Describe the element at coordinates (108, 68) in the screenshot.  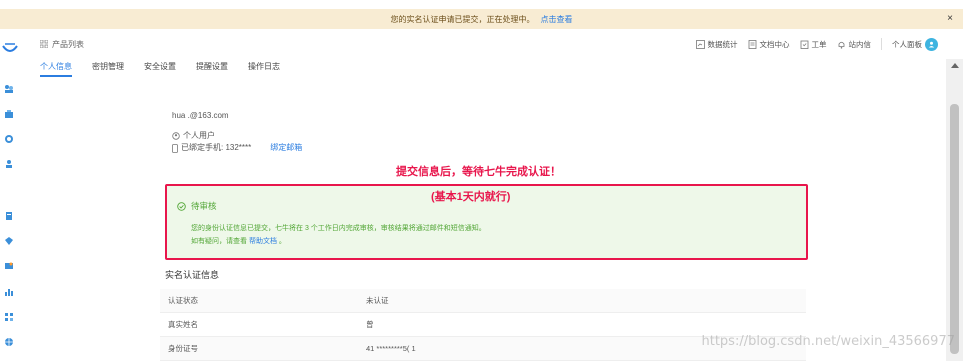
I see `tab-key-management: 密钥管理` at that location.